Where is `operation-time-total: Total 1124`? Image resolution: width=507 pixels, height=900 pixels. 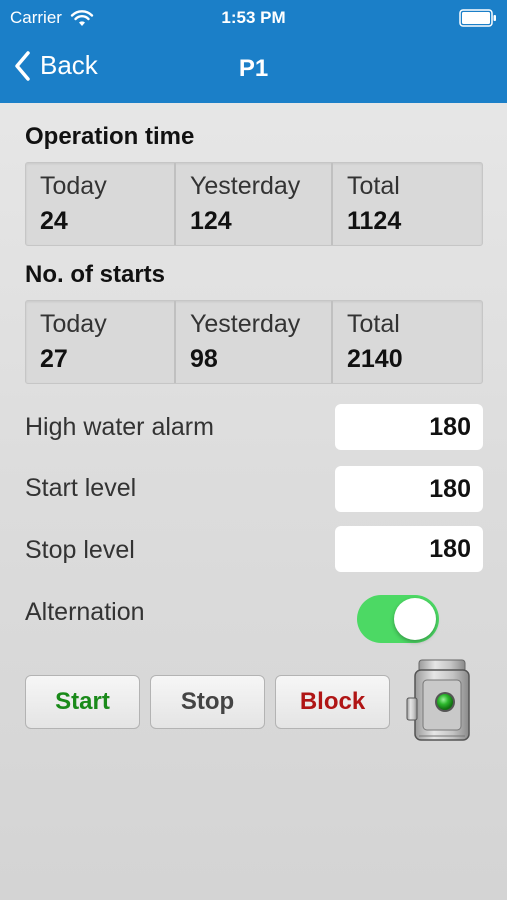
operation-time-total: Total 1124 is located at coordinates (407, 204).